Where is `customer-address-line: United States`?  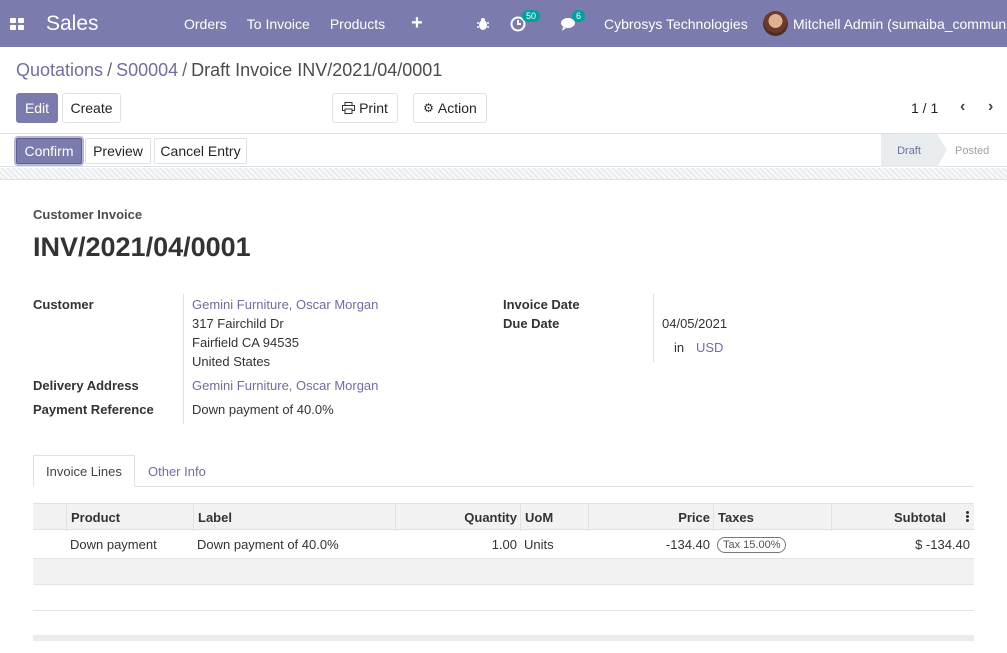 customer-address-line: United States is located at coordinates (231, 361).